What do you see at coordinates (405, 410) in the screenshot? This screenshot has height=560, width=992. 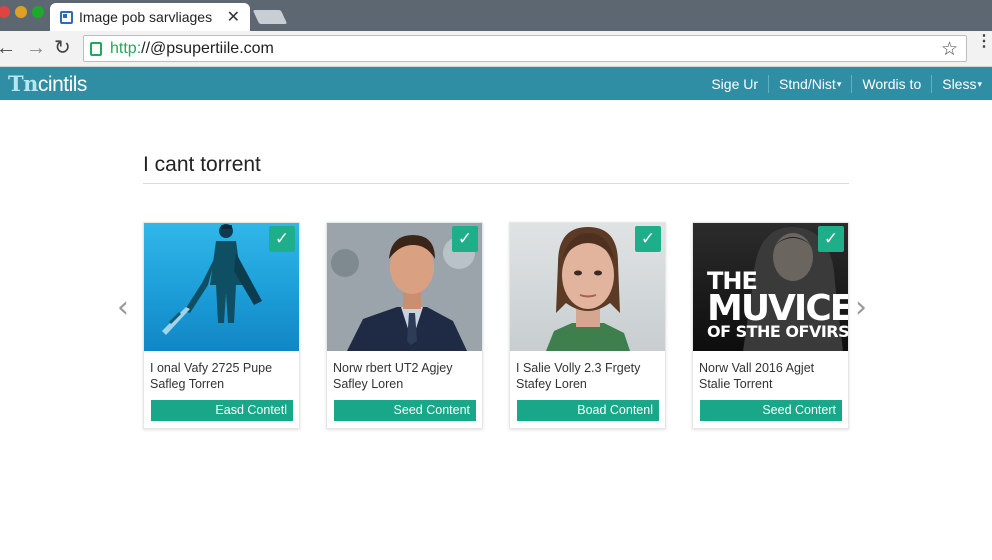 I see `card-action-button: Seed Content` at bounding box center [405, 410].